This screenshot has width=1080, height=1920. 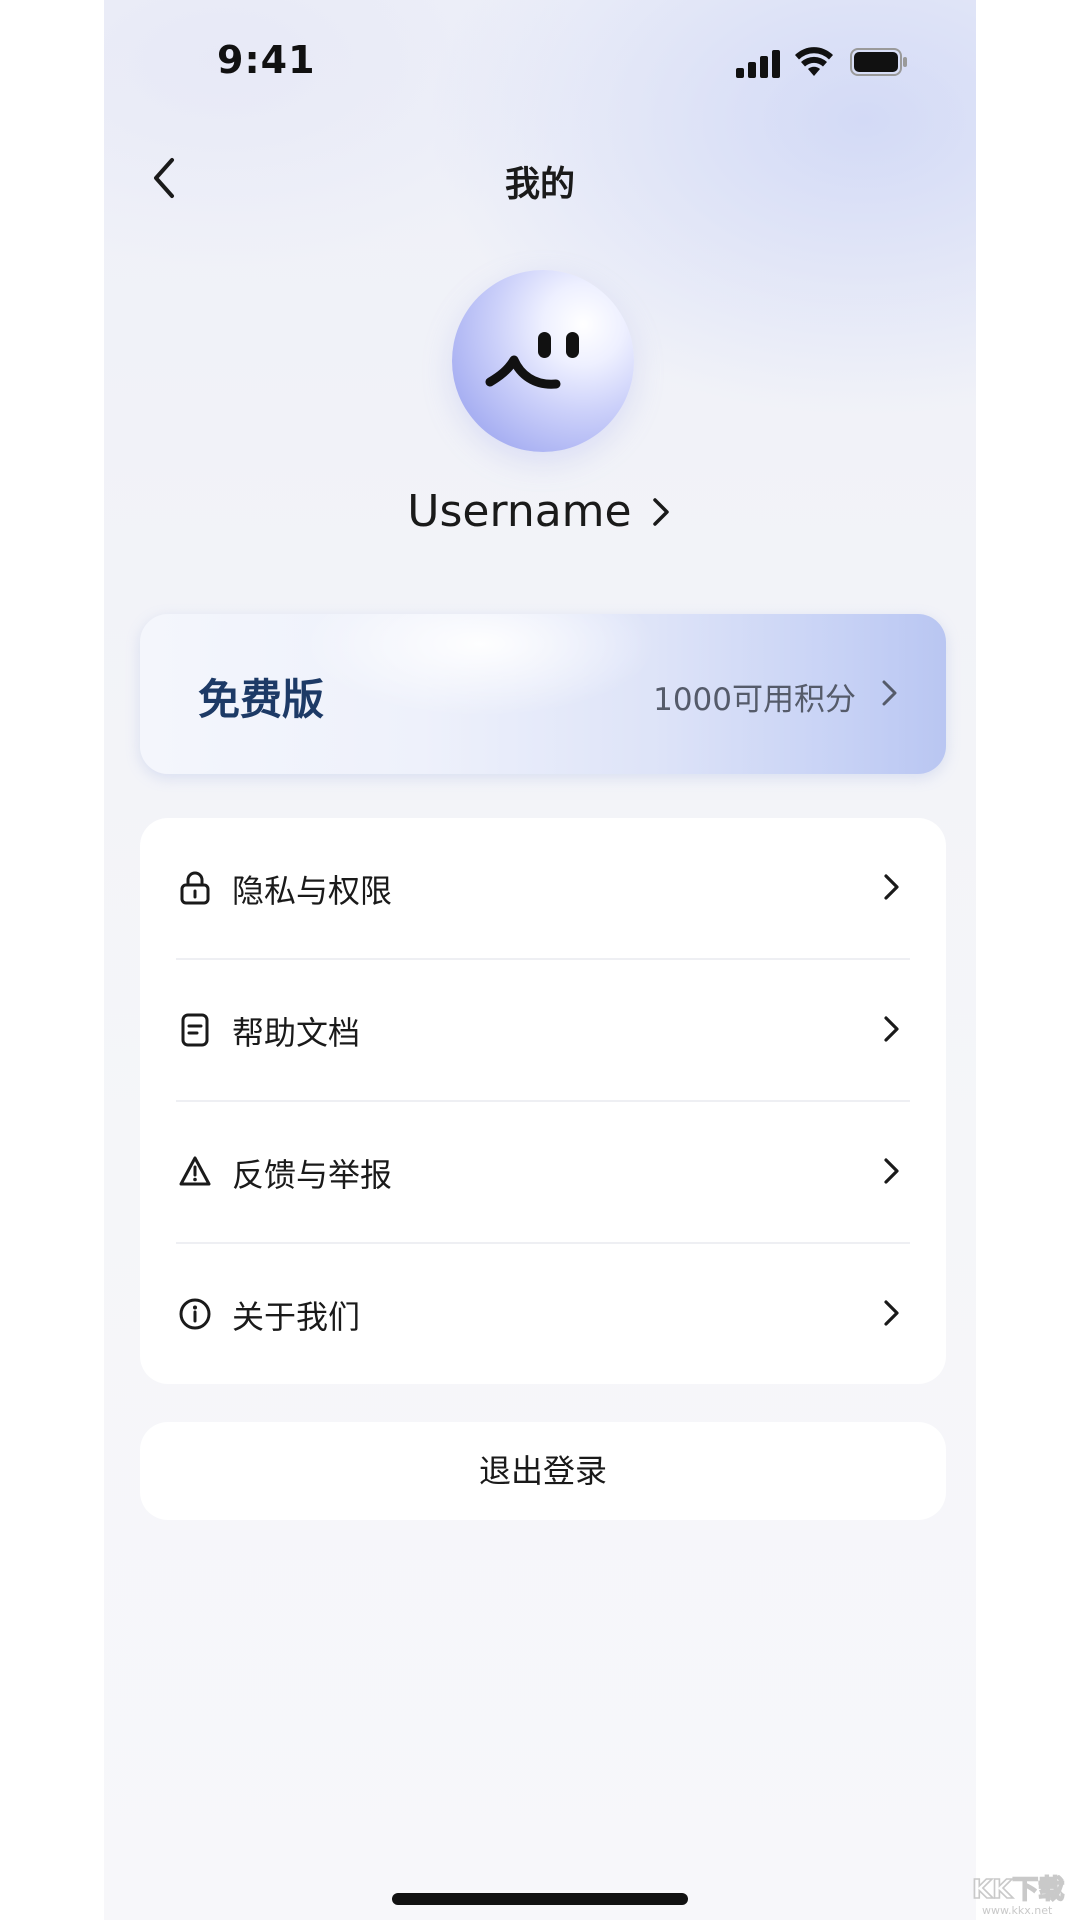 What do you see at coordinates (195, 1171) in the screenshot?
I see `warning-icon` at bounding box center [195, 1171].